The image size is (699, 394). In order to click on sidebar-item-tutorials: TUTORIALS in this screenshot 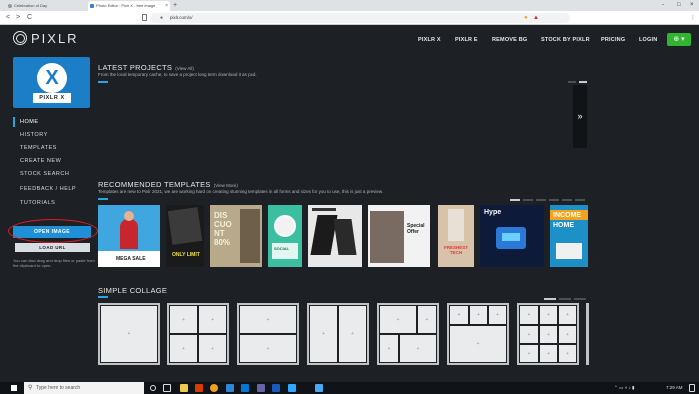, I will do `click(37, 203)`.